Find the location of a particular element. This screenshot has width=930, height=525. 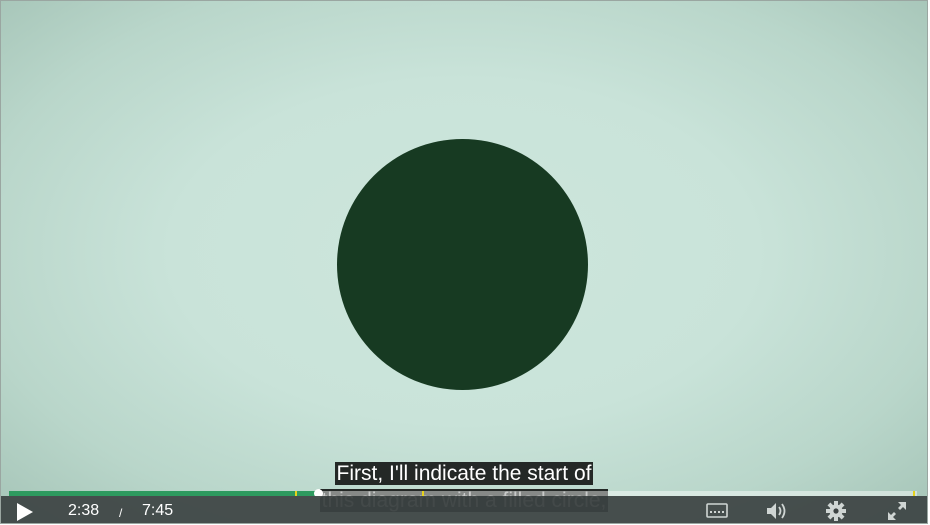

volume-button is located at coordinates (777, 511).